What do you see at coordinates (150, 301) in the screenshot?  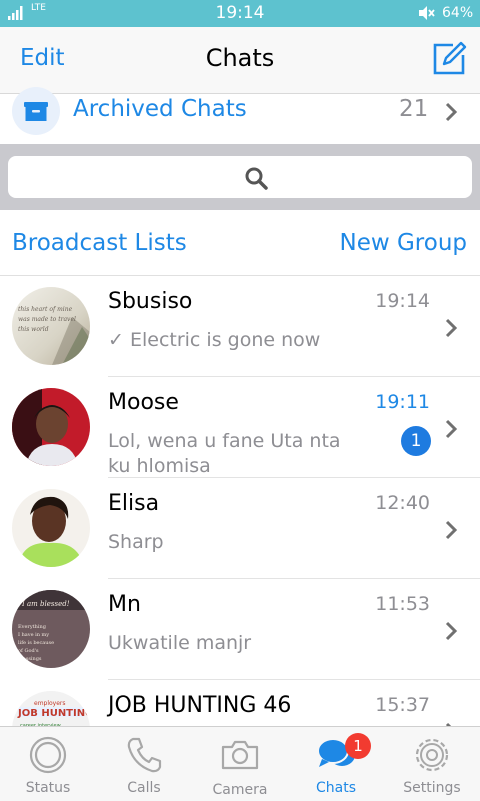 I see `chat-name: Sbusiso` at bounding box center [150, 301].